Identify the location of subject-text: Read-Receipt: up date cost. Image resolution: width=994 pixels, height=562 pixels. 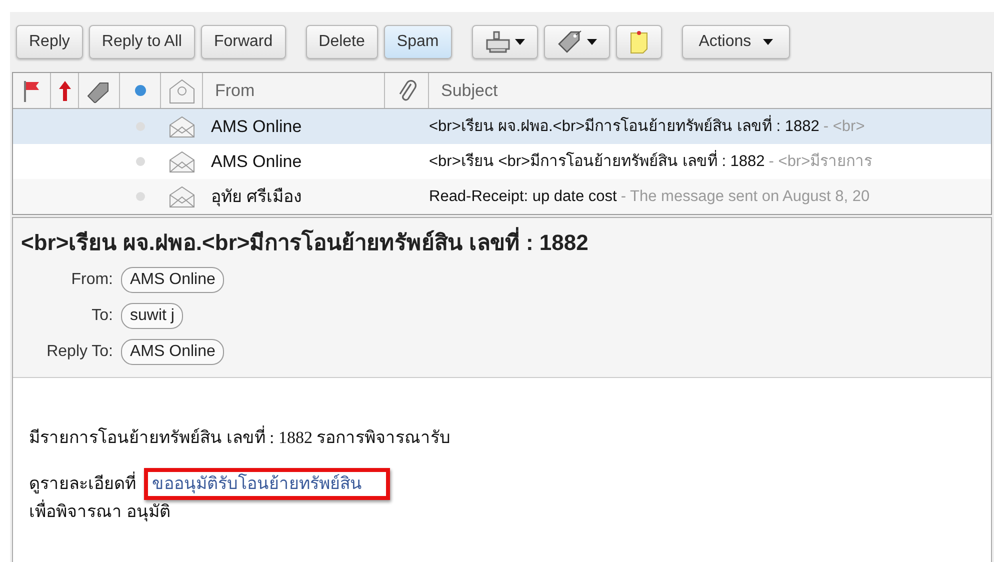
(523, 196).